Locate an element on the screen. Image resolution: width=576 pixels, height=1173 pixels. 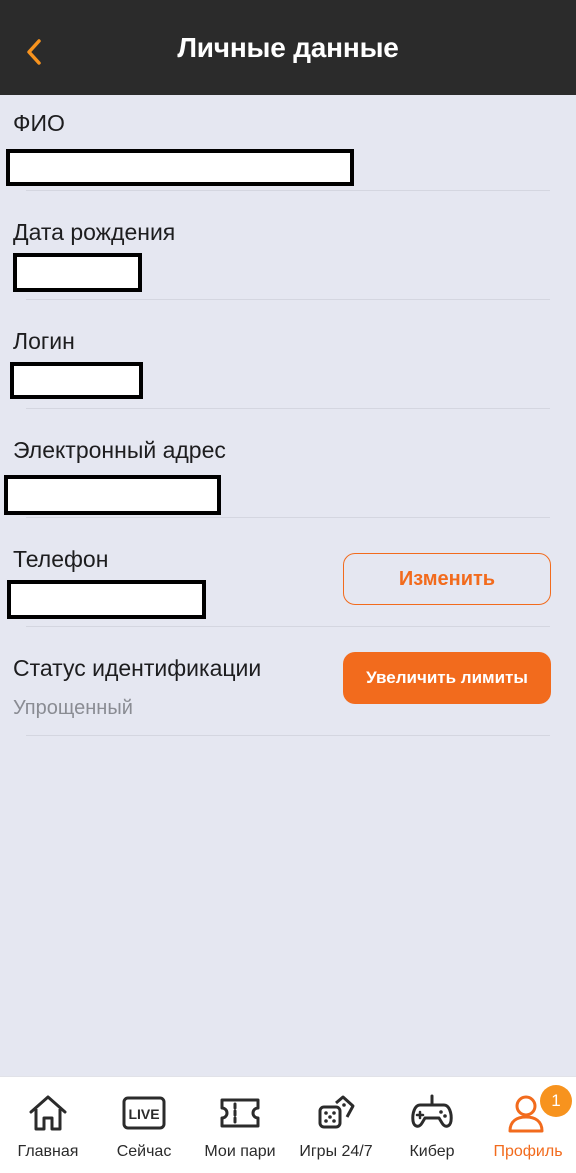
nav-item-live: LIVE Сейчас is located at coordinates (144, 1125).